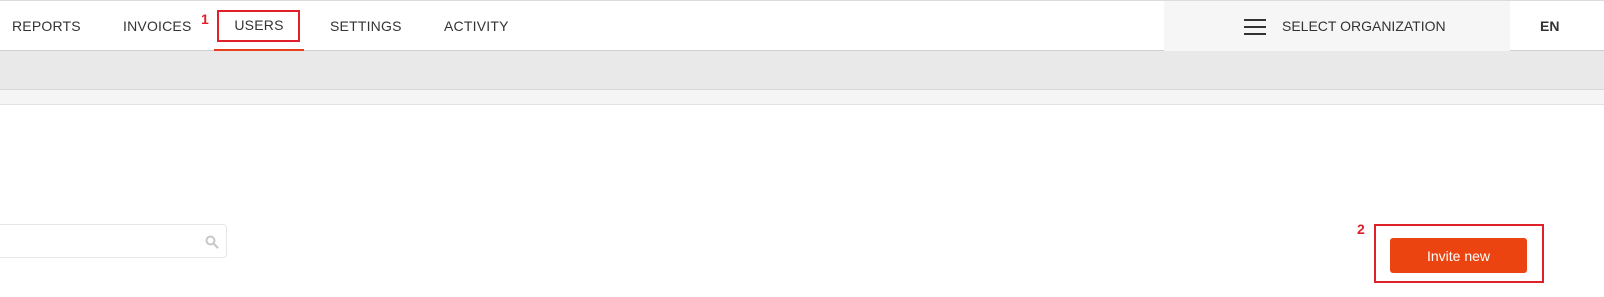  What do you see at coordinates (1255, 27) in the screenshot?
I see `hamburger-menu-icon` at bounding box center [1255, 27].